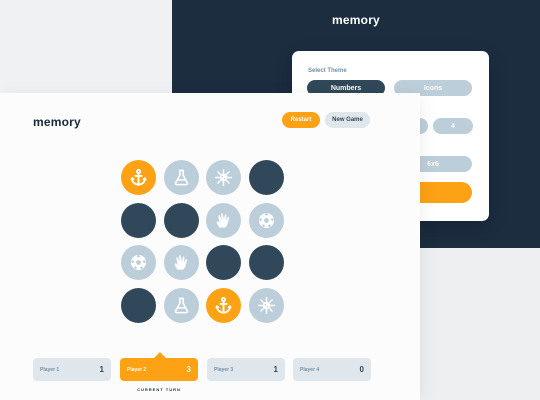 Image resolution: width=540 pixels, height=400 pixels. I want to click on restart-button: Restart, so click(301, 120).